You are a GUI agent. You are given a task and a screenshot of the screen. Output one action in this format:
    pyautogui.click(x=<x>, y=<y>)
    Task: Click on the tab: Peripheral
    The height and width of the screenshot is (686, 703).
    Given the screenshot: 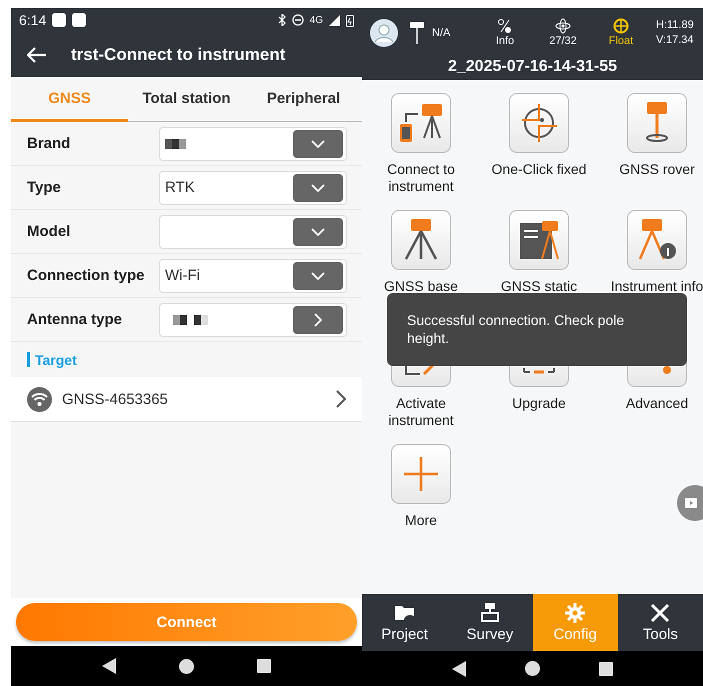 What is the action you would take?
    pyautogui.click(x=303, y=99)
    